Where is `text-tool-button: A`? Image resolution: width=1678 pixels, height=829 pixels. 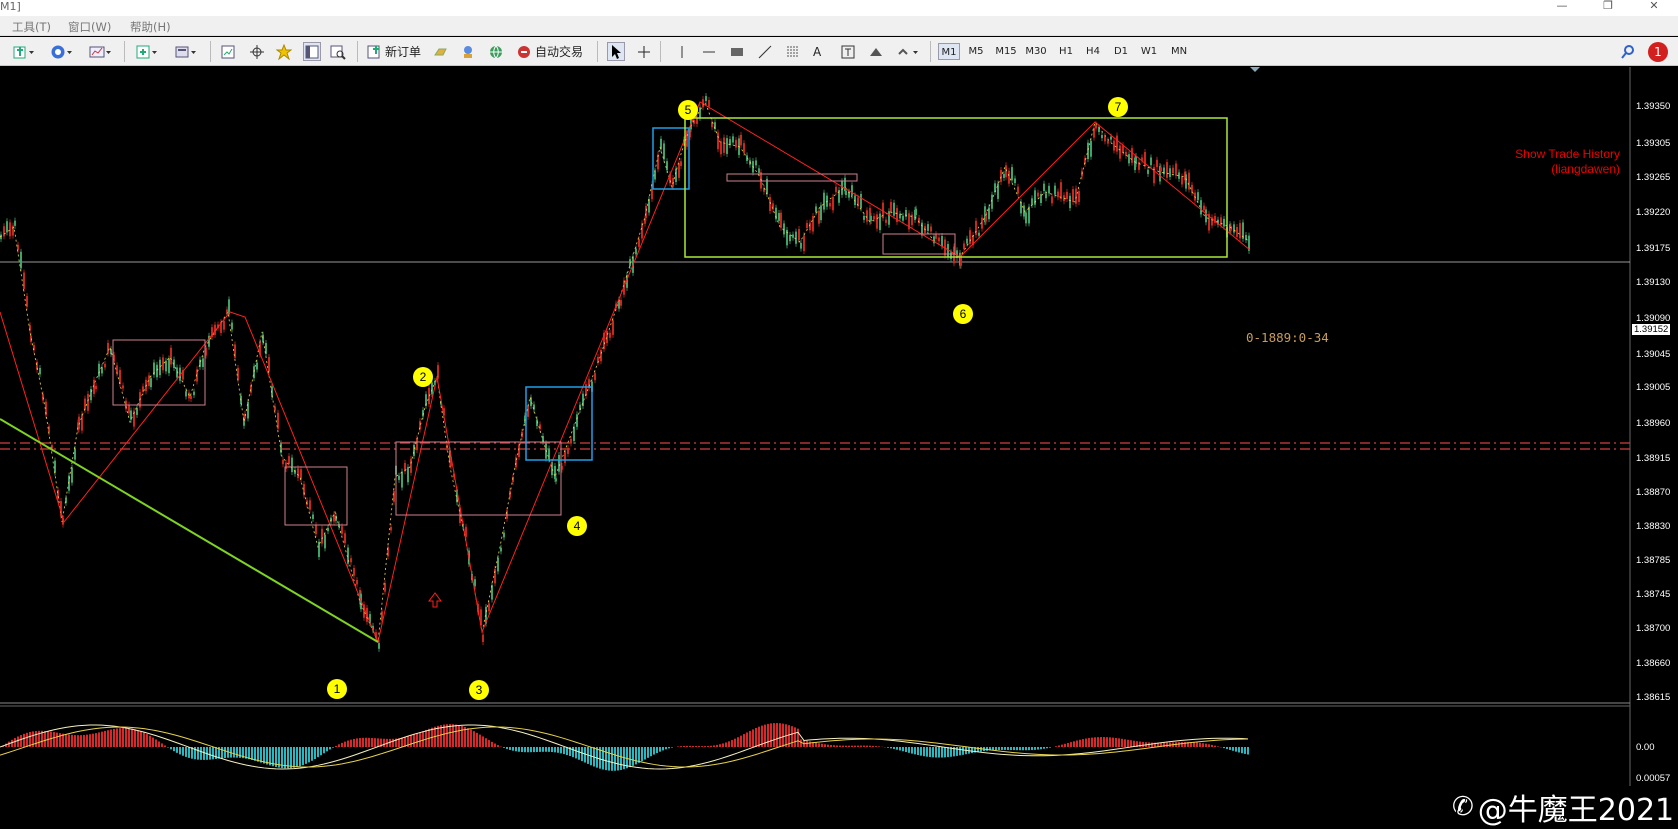 text-tool-button: A is located at coordinates (817, 51).